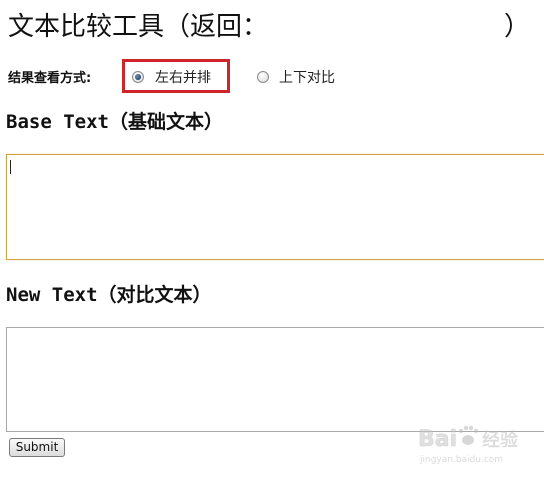  I want to click on radio-side-by-side-label: 左右并排, so click(183, 78).